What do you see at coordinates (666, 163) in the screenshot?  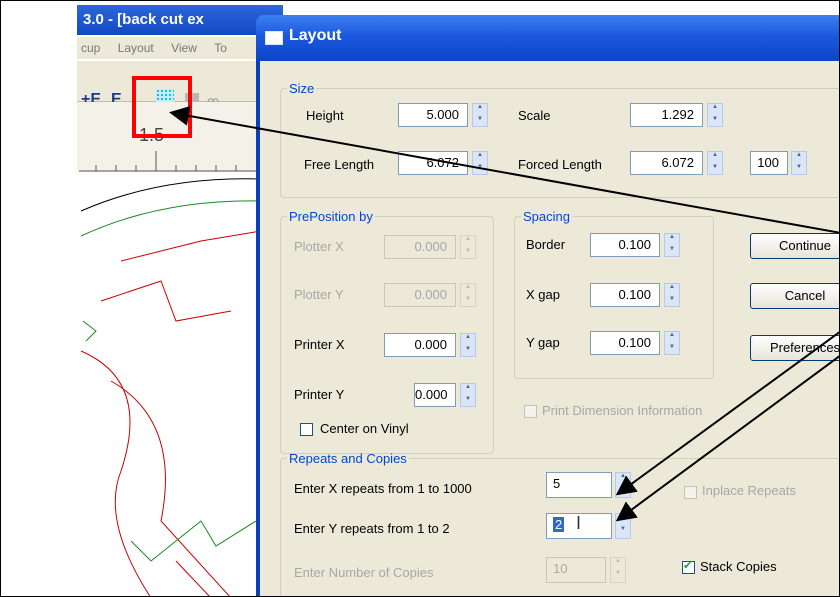 I see `forced-length-input: 6.072` at bounding box center [666, 163].